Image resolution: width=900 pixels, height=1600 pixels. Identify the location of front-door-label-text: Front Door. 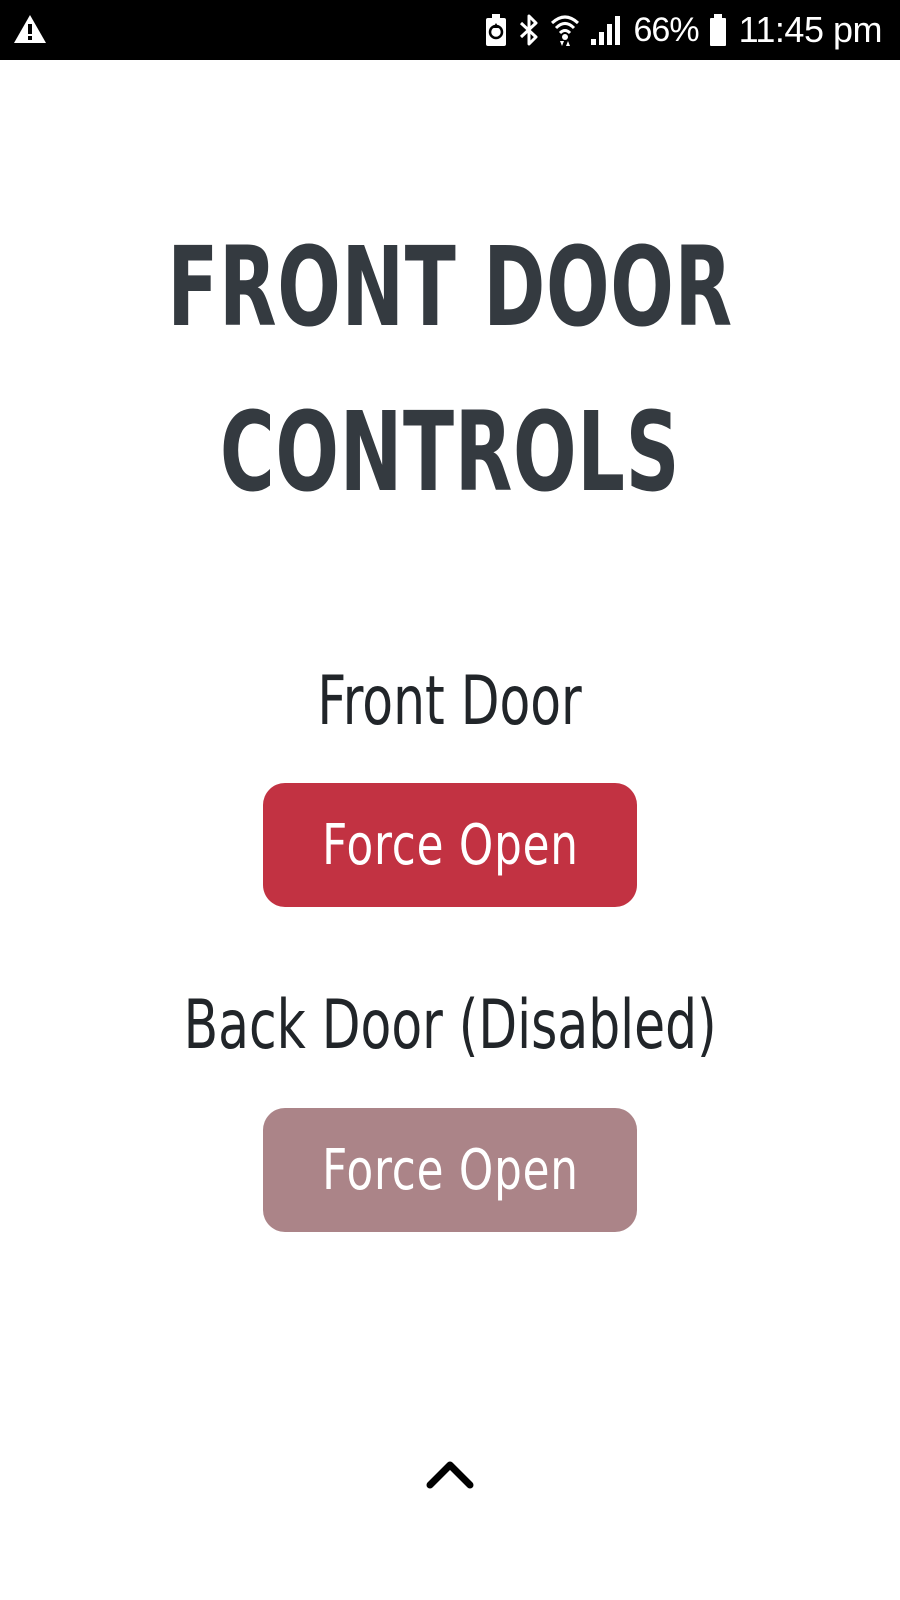
(450, 701).